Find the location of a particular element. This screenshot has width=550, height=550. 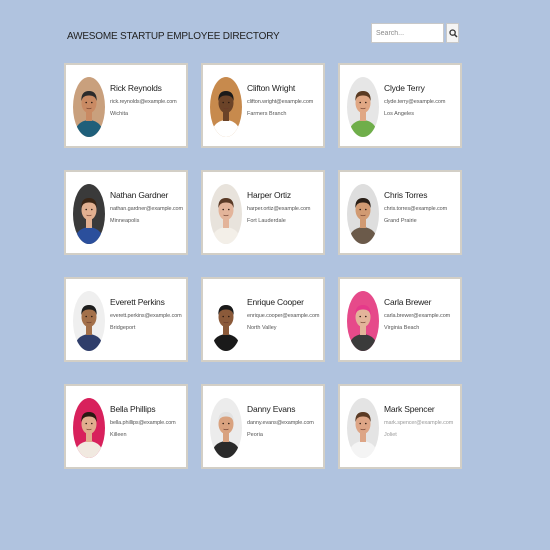

employee-city: Grand Prairie is located at coordinates (400, 221).